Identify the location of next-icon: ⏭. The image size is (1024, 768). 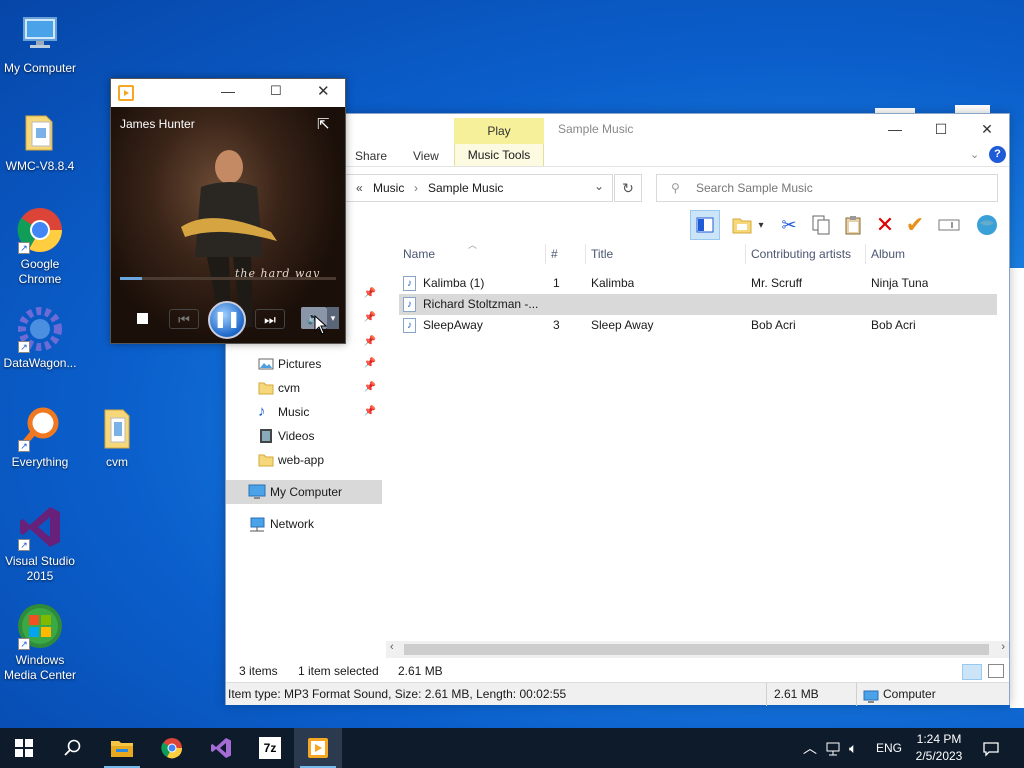
(270, 319).